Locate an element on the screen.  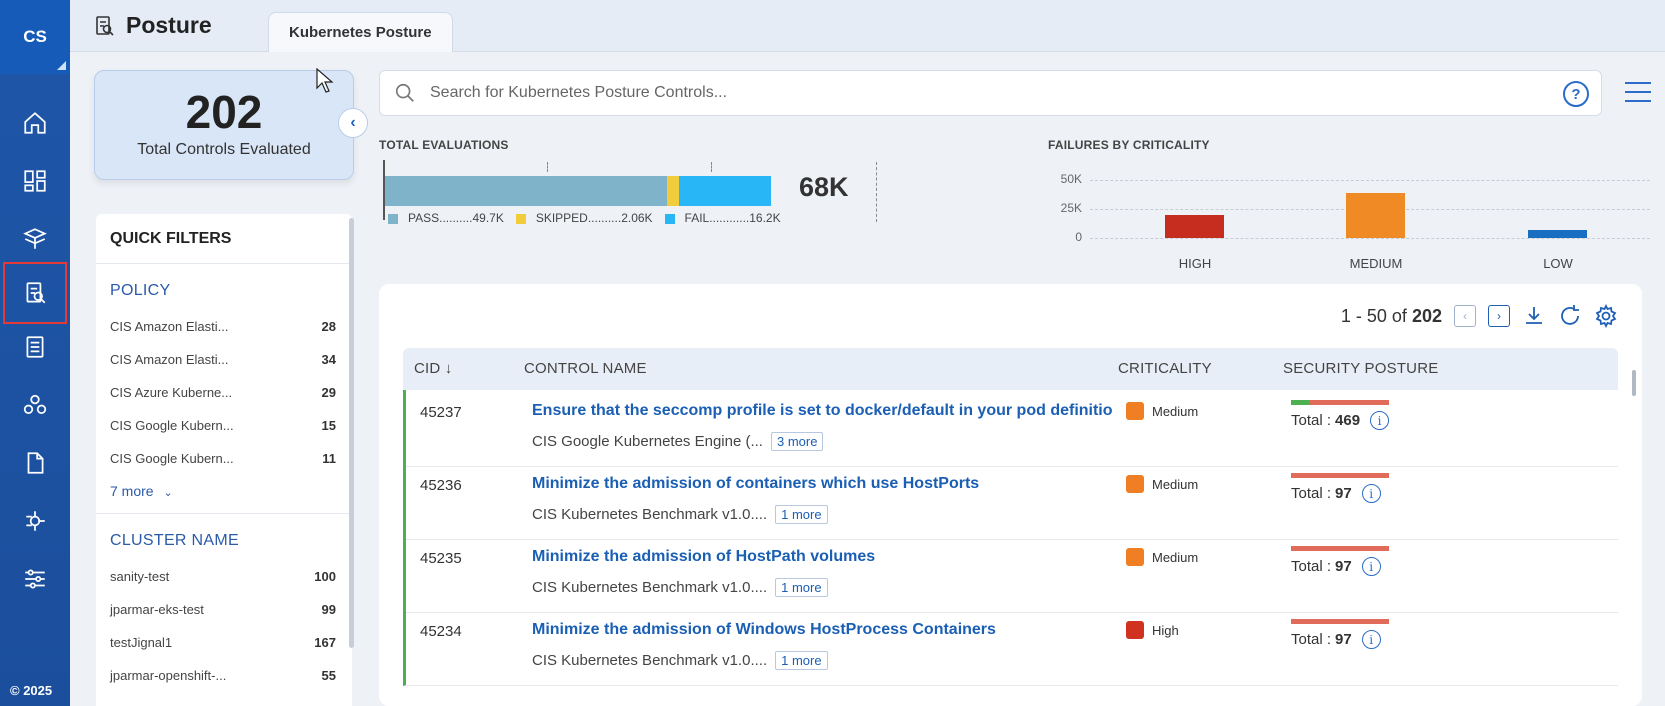
file-icon is located at coordinates (35, 463).